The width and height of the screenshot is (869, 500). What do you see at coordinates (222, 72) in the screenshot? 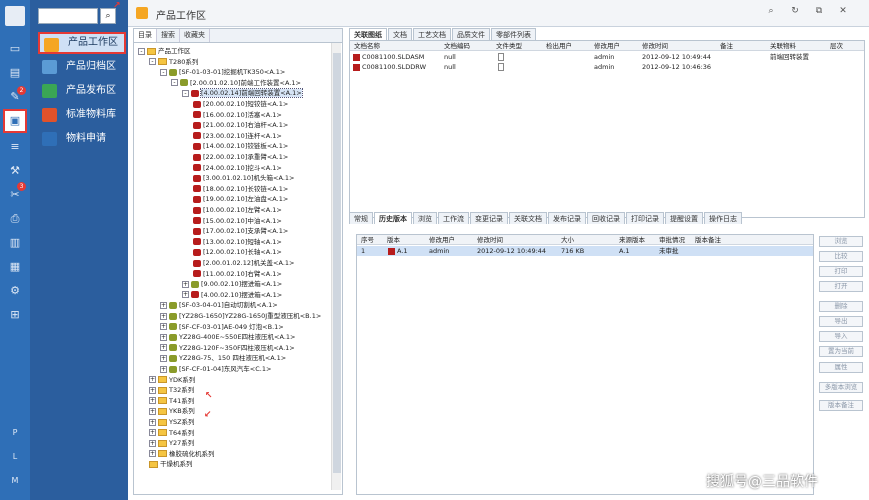
I see `tree-node: - [SF-01-03-01]挖掘机TK350<A.1>` at bounding box center [222, 72].